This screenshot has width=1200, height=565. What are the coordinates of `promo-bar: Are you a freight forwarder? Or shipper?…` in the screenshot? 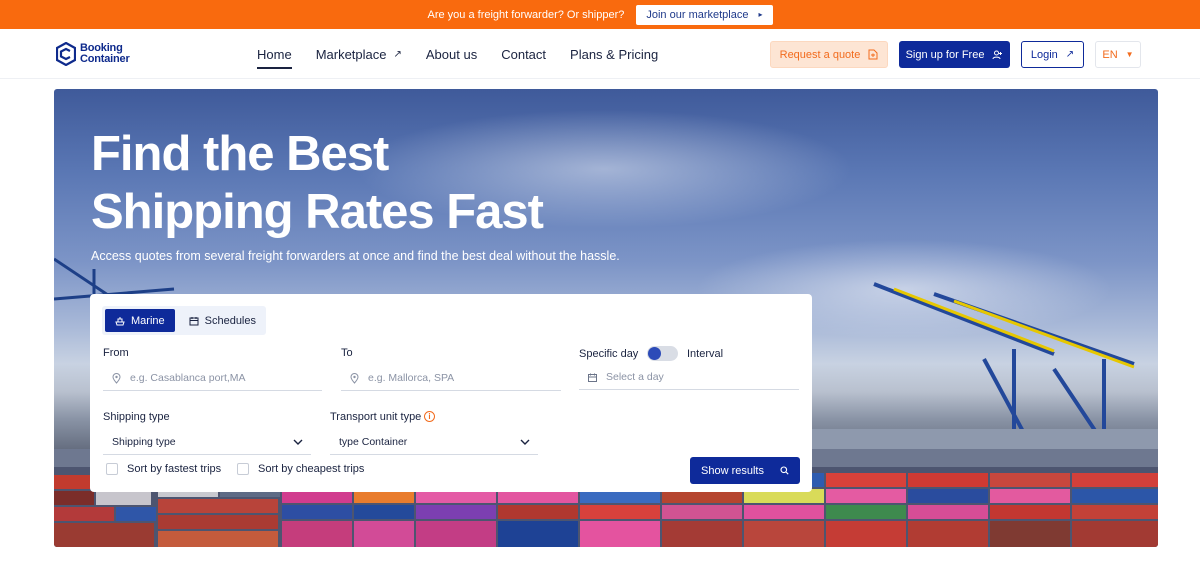 It's located at (600, 14).